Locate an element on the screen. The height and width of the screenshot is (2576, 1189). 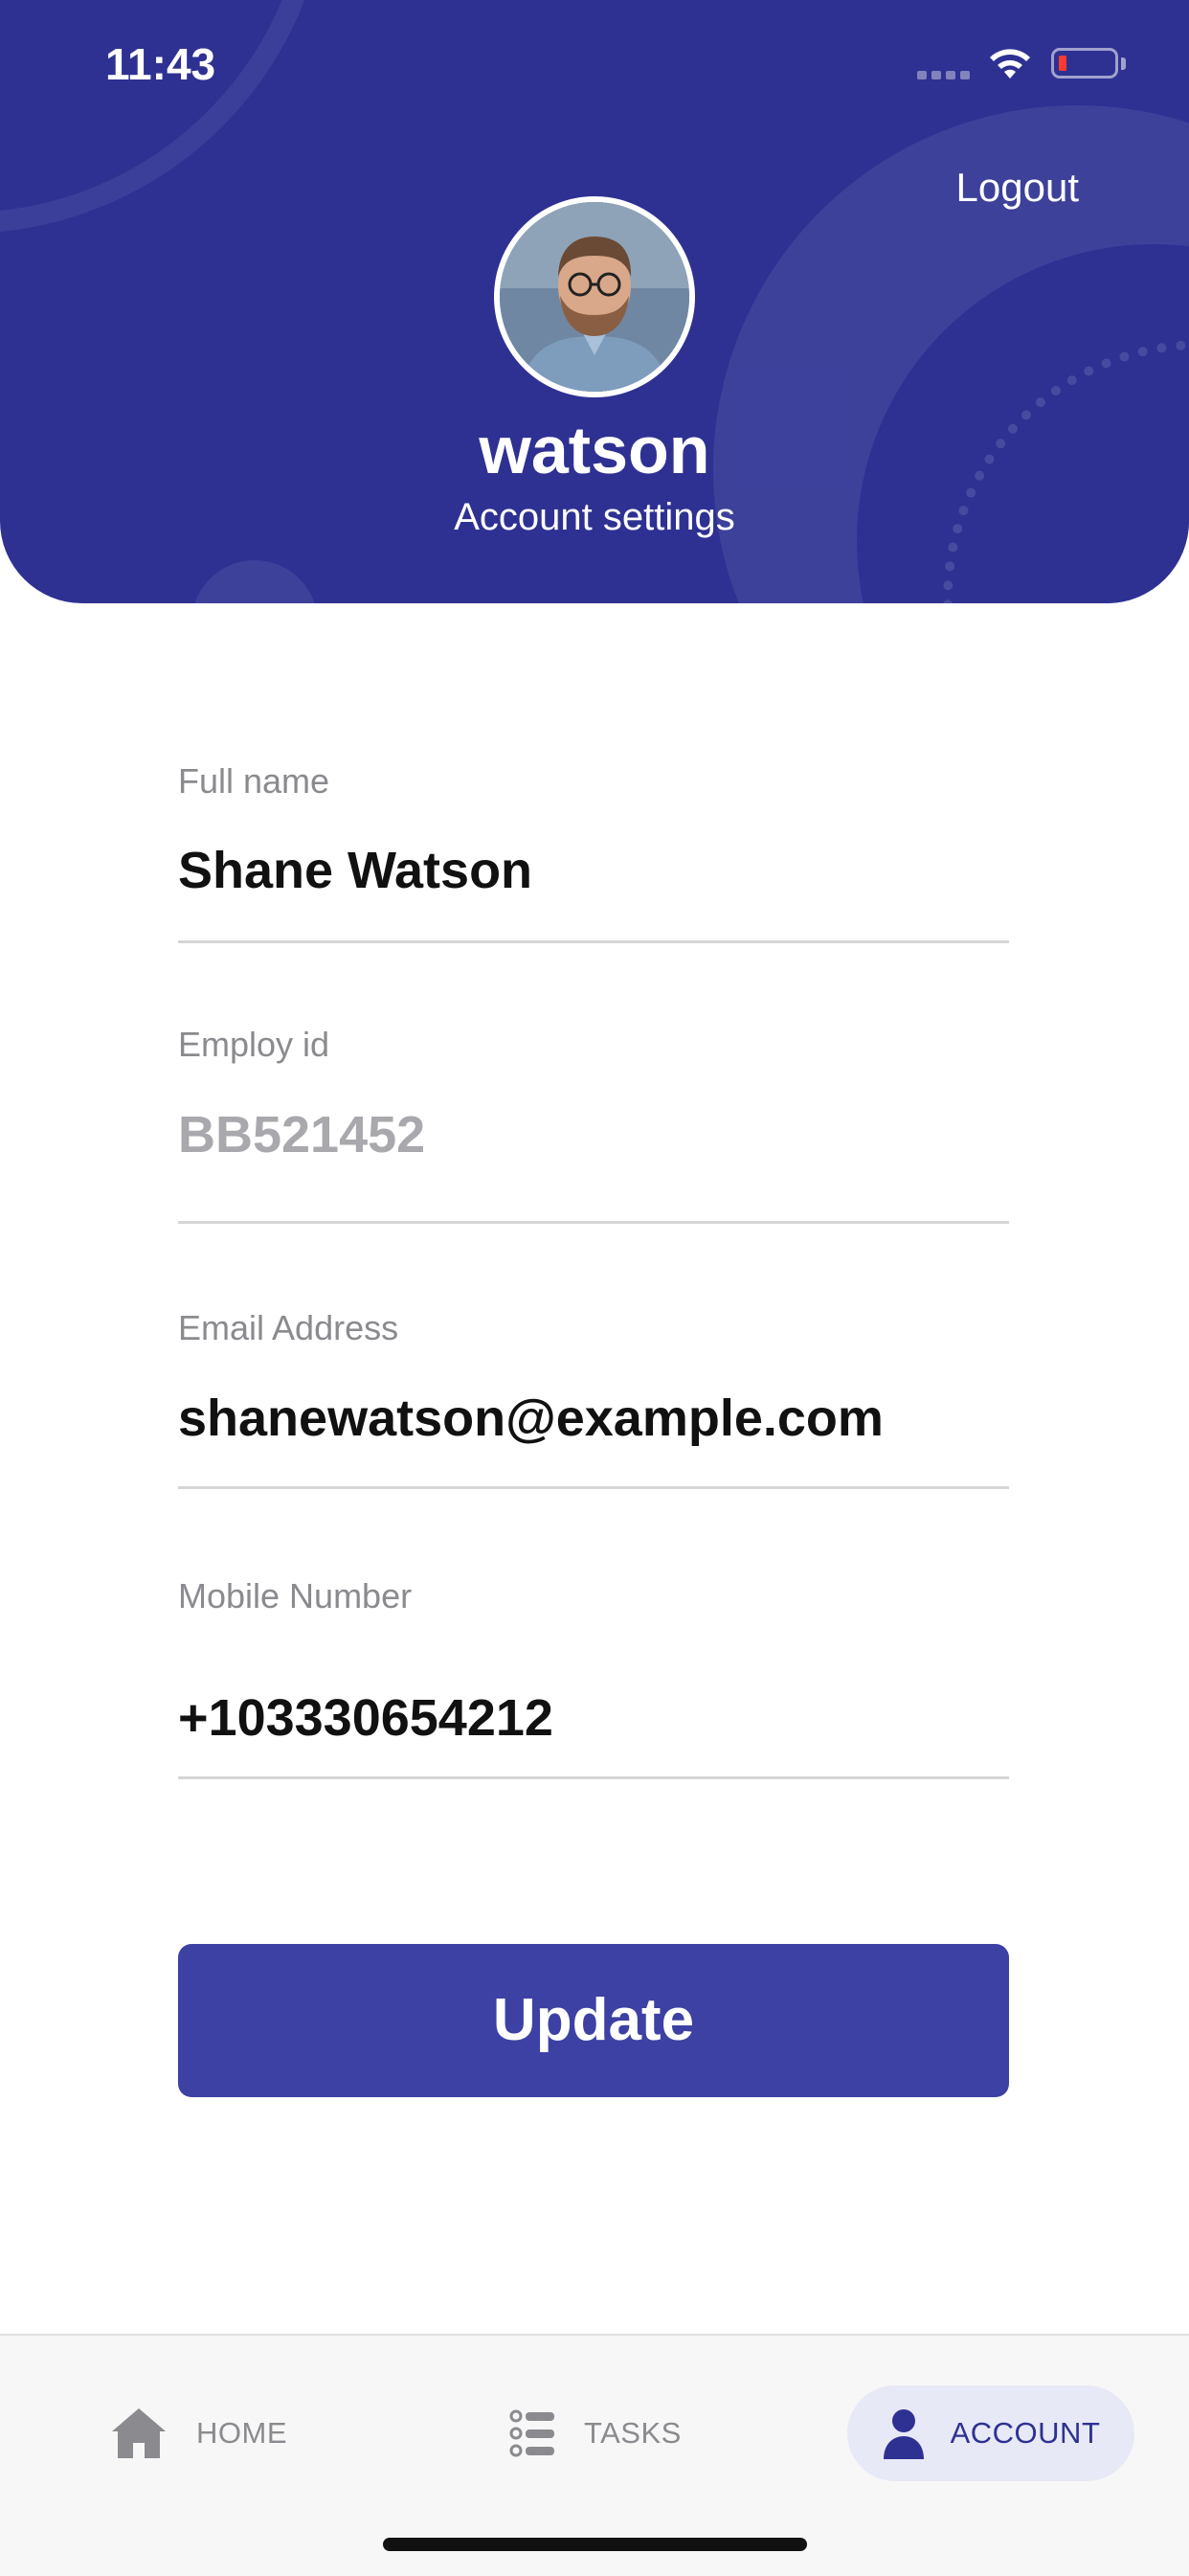
tab-account-label: ACCOUNT is located at coordinates (1025, 2433).